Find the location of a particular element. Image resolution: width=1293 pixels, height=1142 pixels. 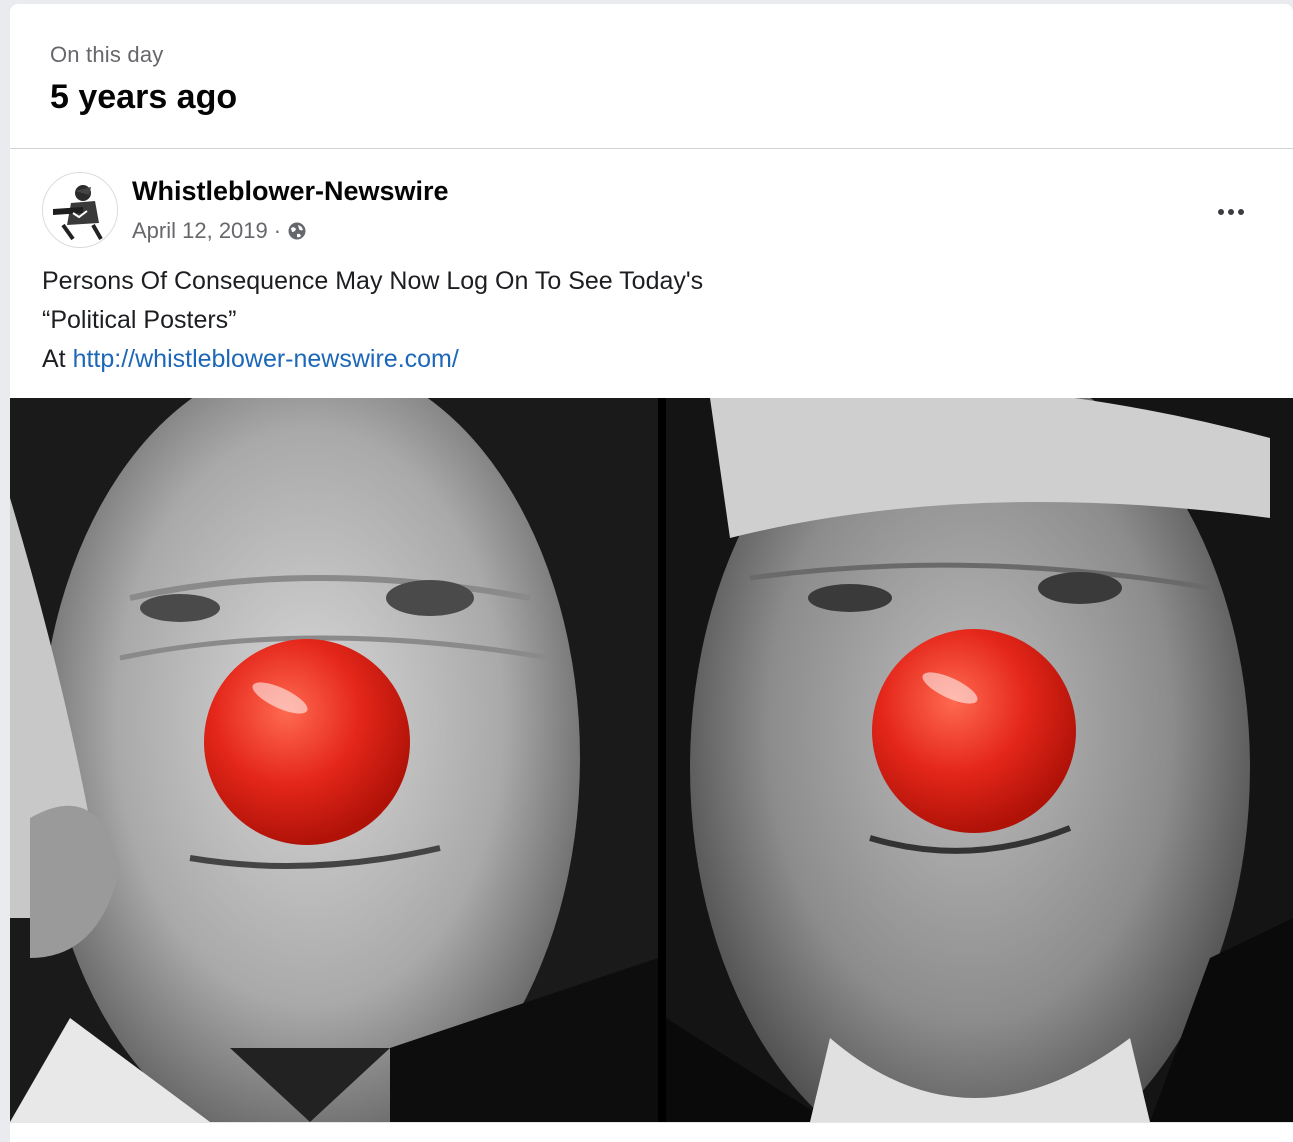

post-text-line3: At http://whistleblower-newswire.com/ is located at coordinates (372, 359).